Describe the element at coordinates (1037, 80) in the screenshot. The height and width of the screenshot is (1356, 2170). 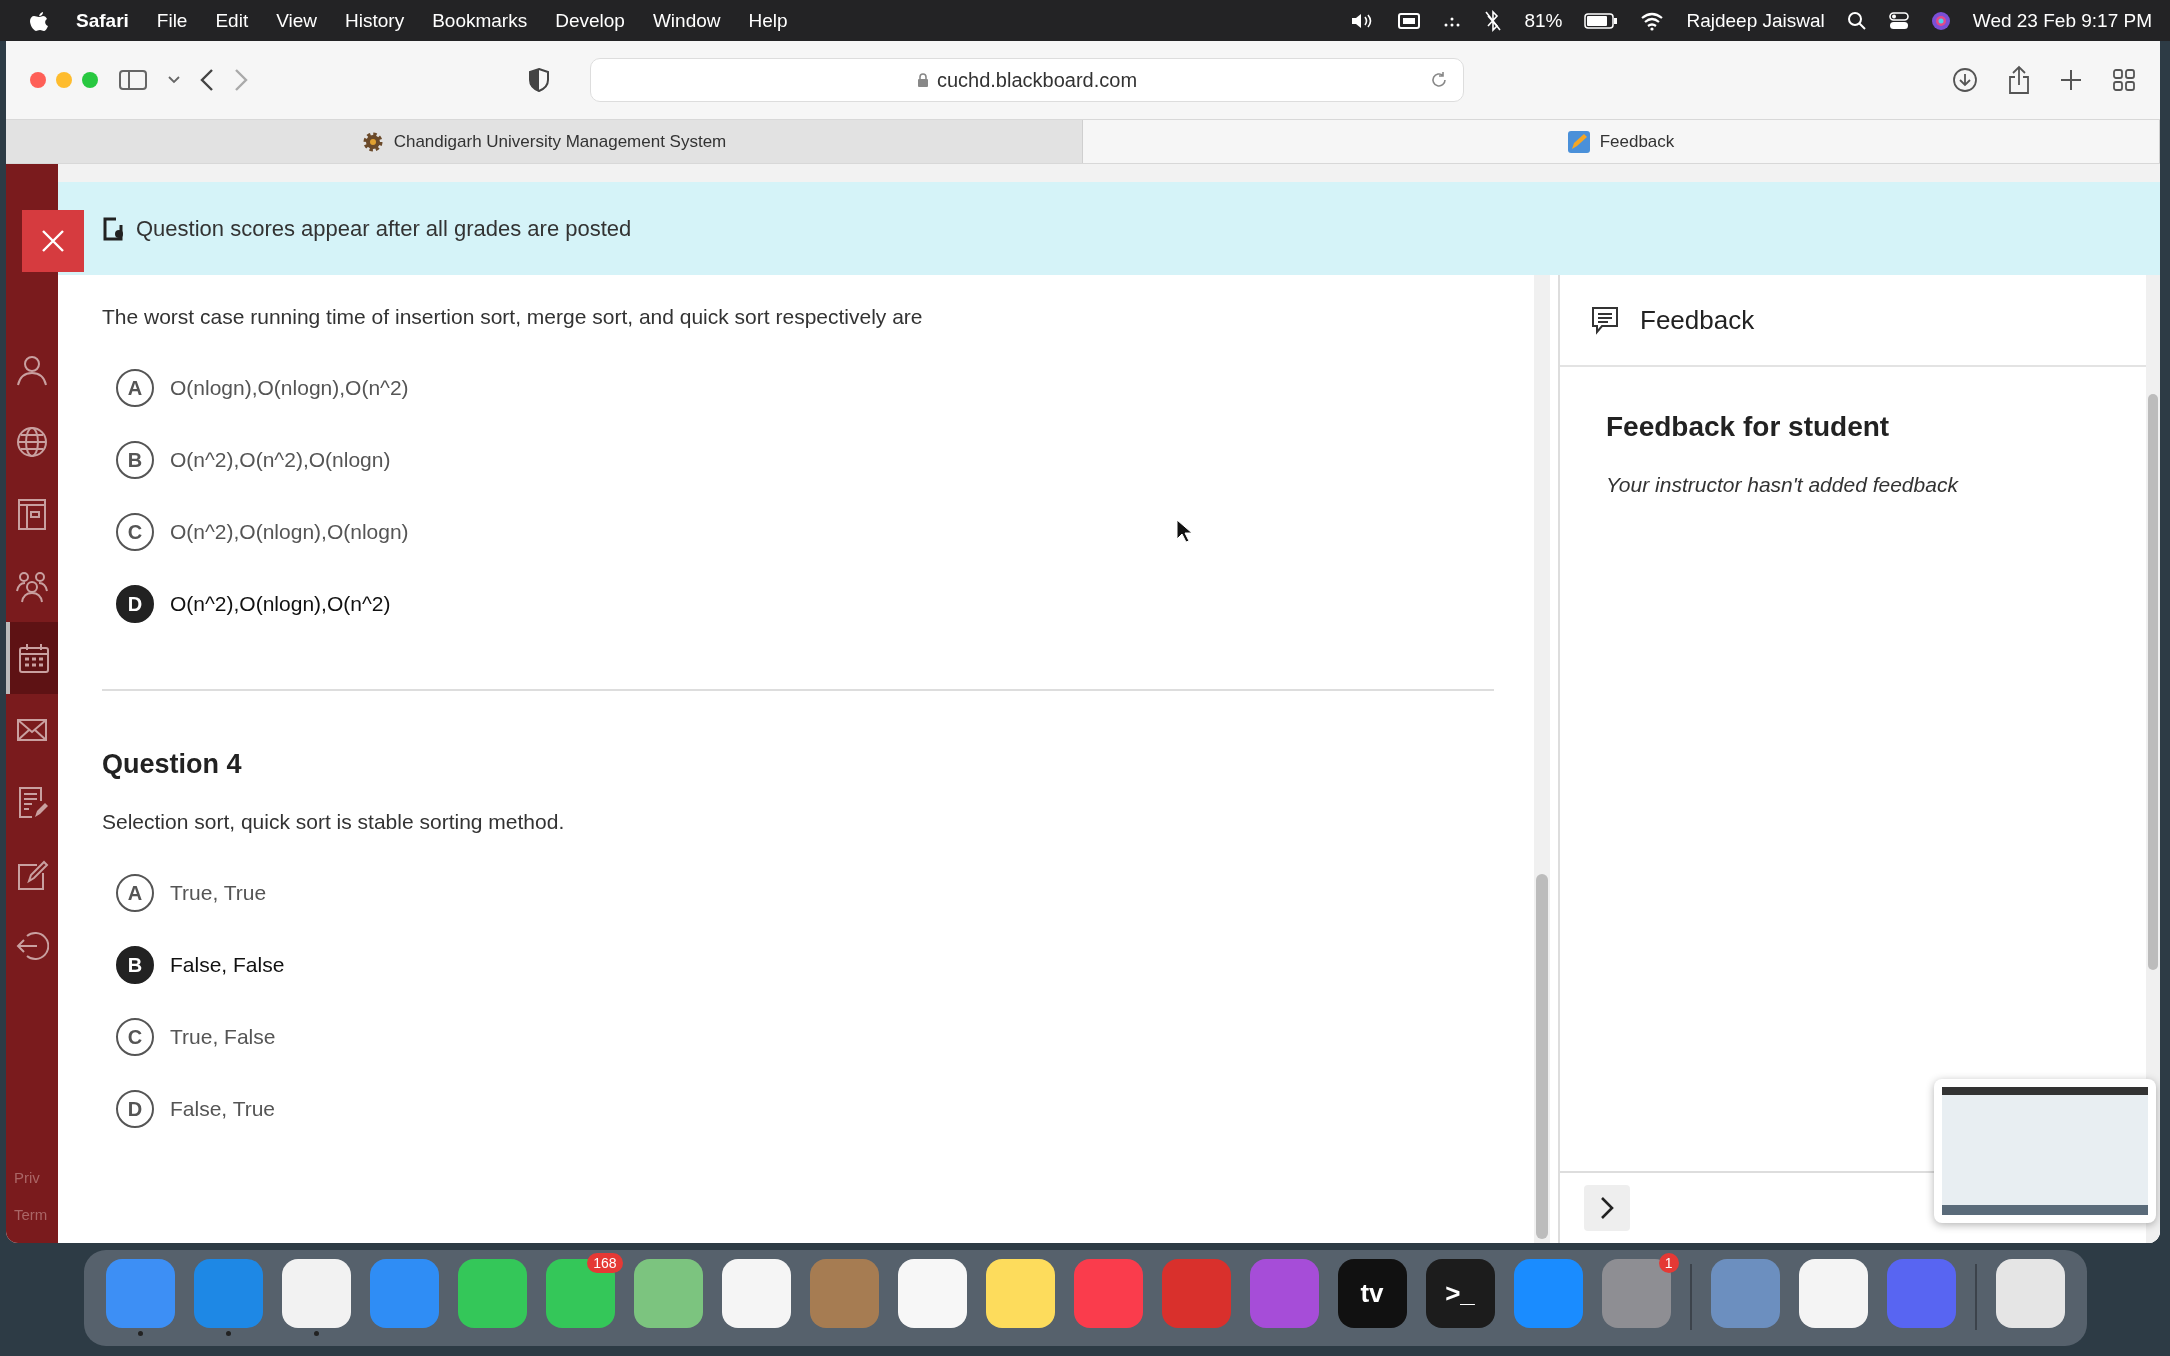
I see `url-text: cuchd.blackboard.com` at that location.